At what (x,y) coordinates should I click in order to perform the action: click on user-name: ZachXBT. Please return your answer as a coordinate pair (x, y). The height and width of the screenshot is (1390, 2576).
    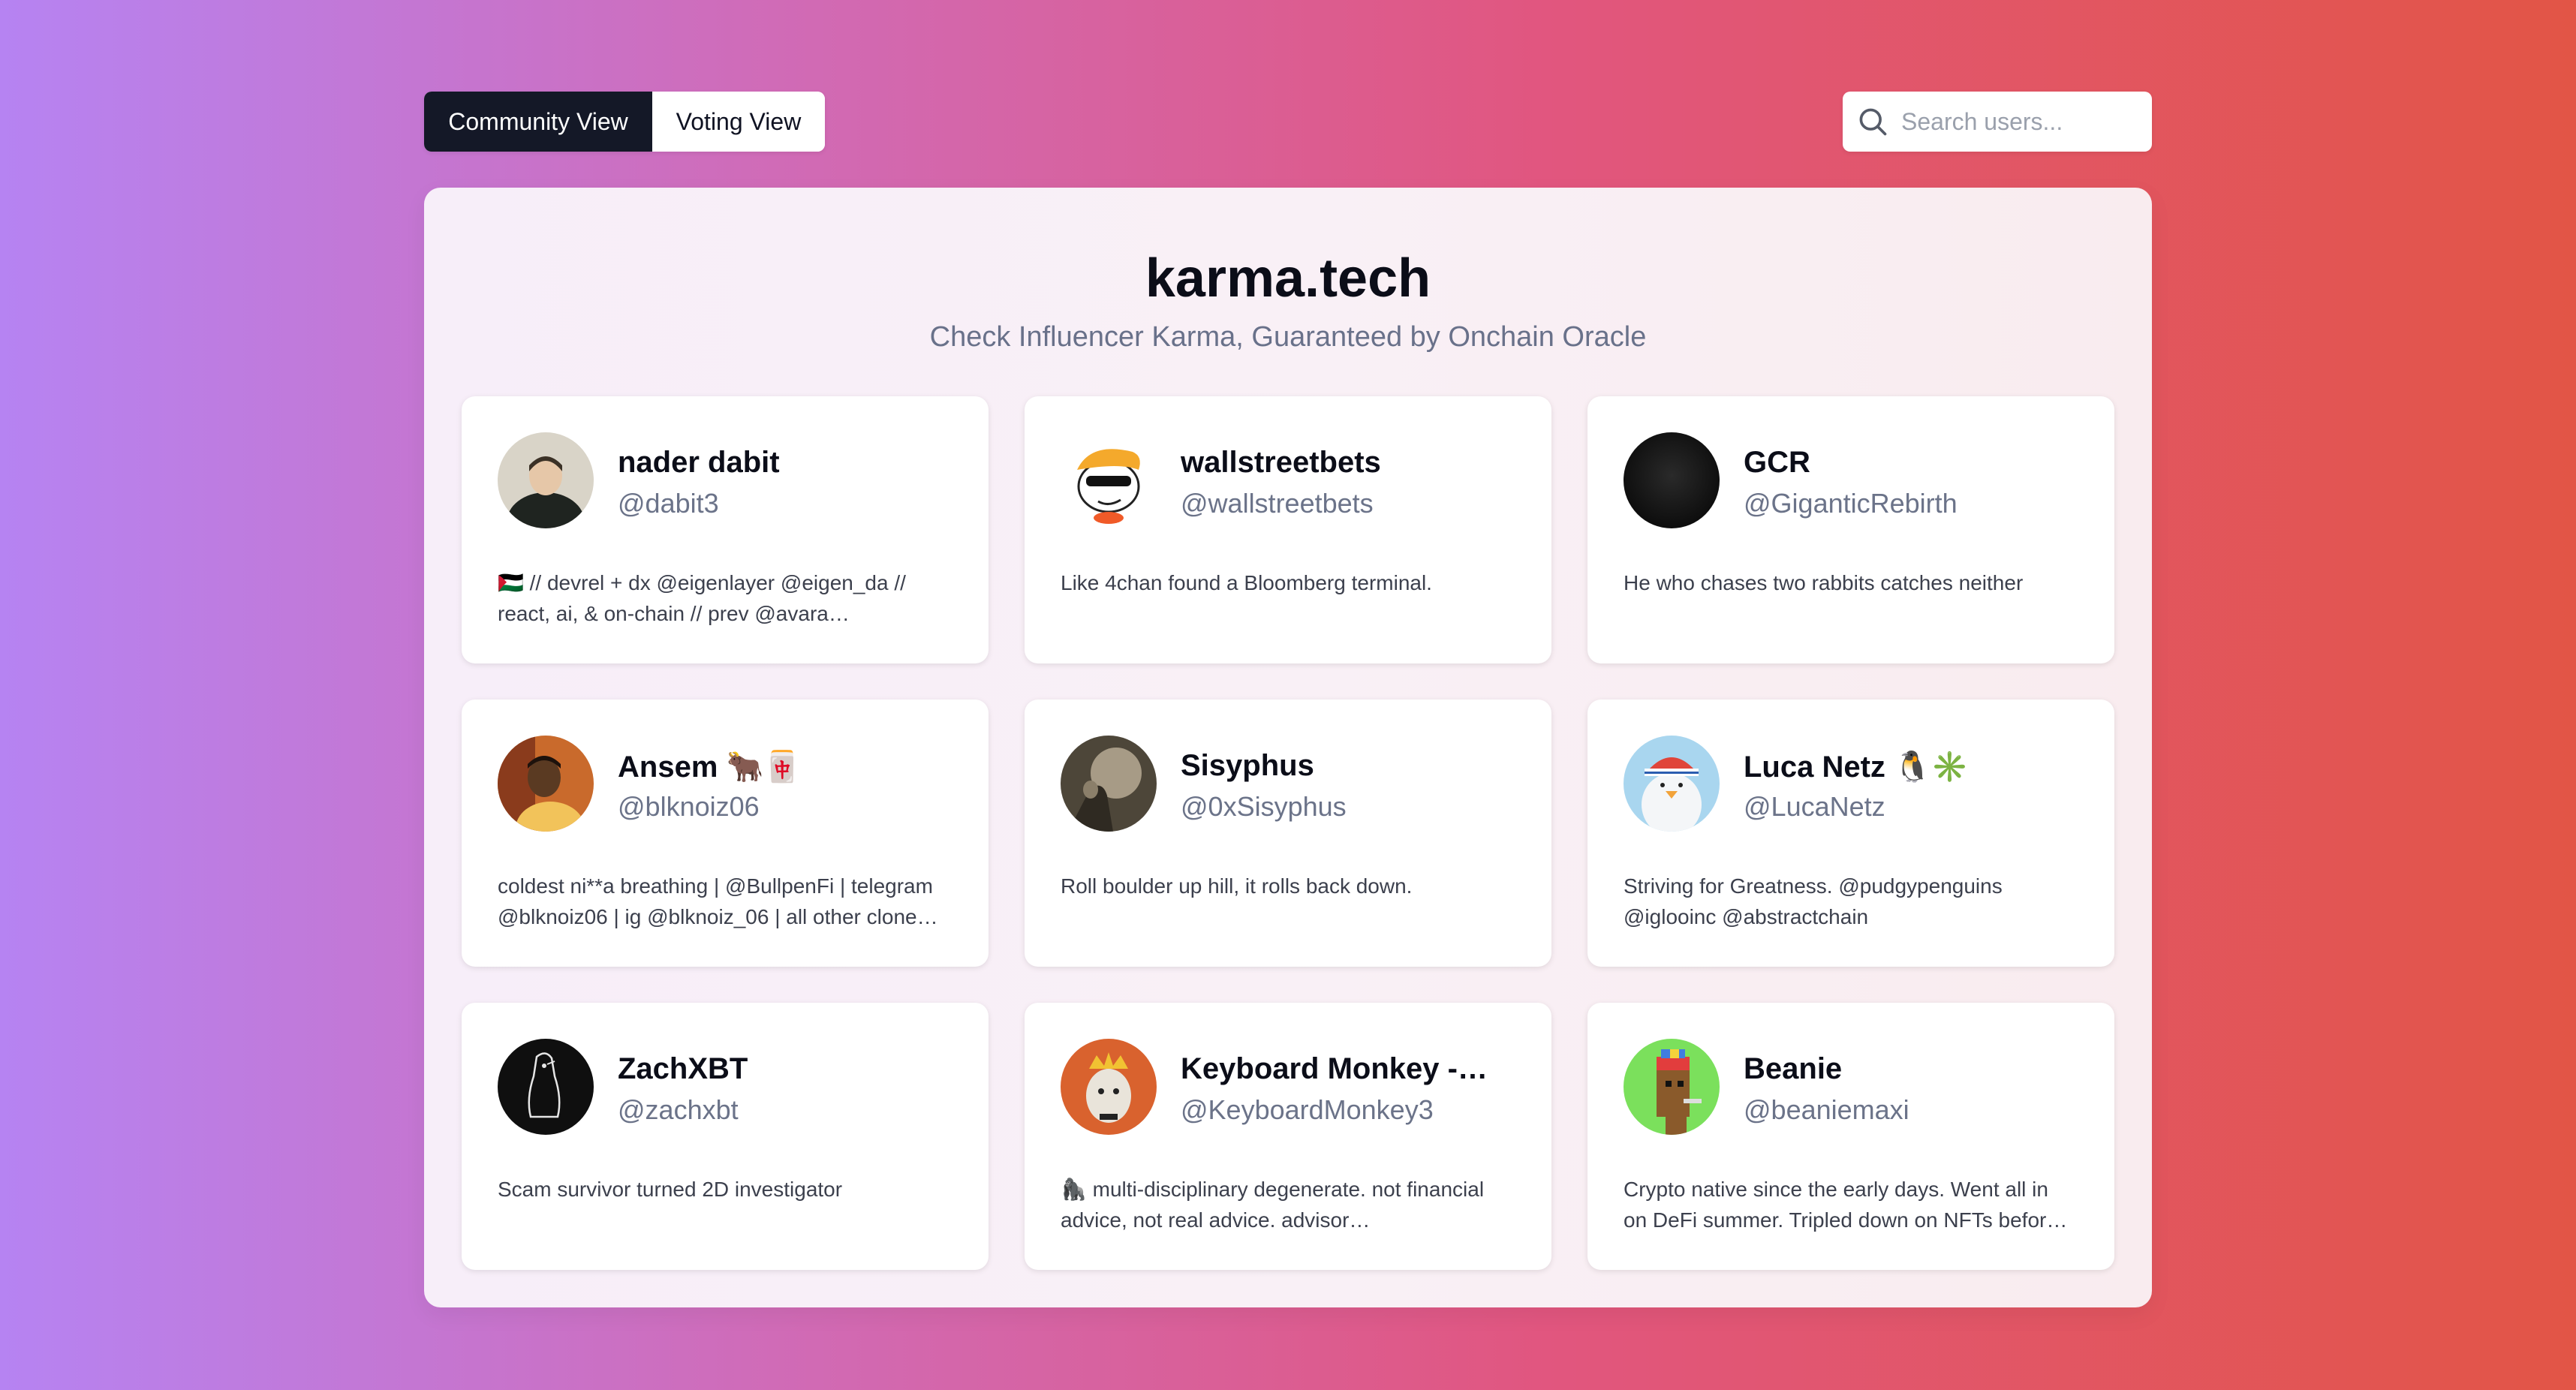
    Looking at the image, I should click on (683, 1069).